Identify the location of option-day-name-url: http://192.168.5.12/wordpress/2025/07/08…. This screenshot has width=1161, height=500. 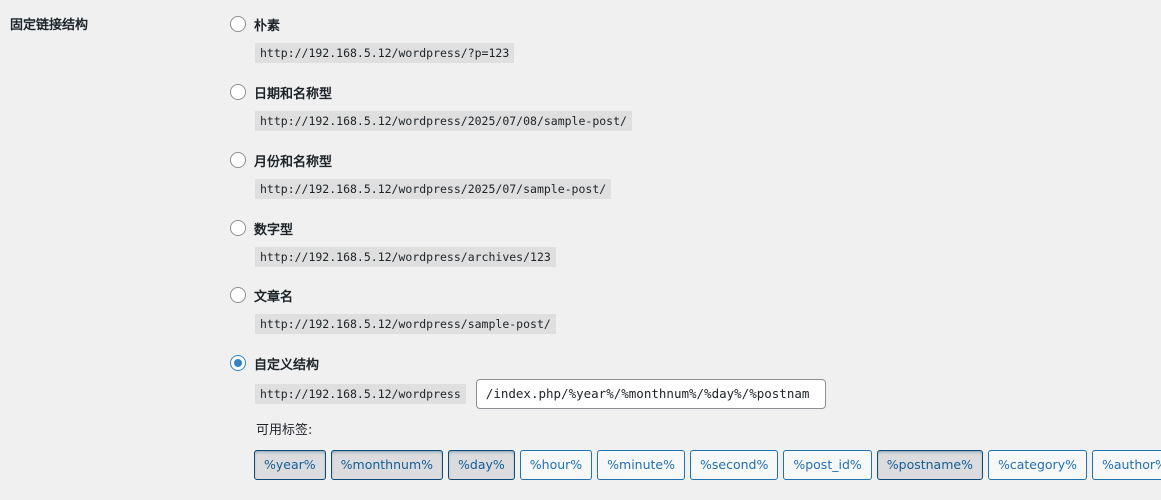
(443, 121).